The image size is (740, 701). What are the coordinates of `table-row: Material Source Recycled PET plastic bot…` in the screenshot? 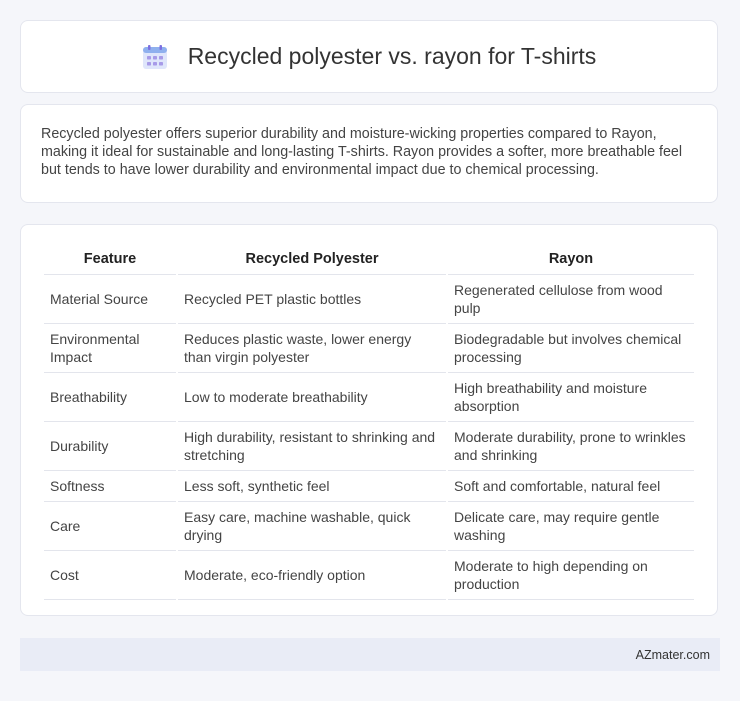 It's located at (369, 299).